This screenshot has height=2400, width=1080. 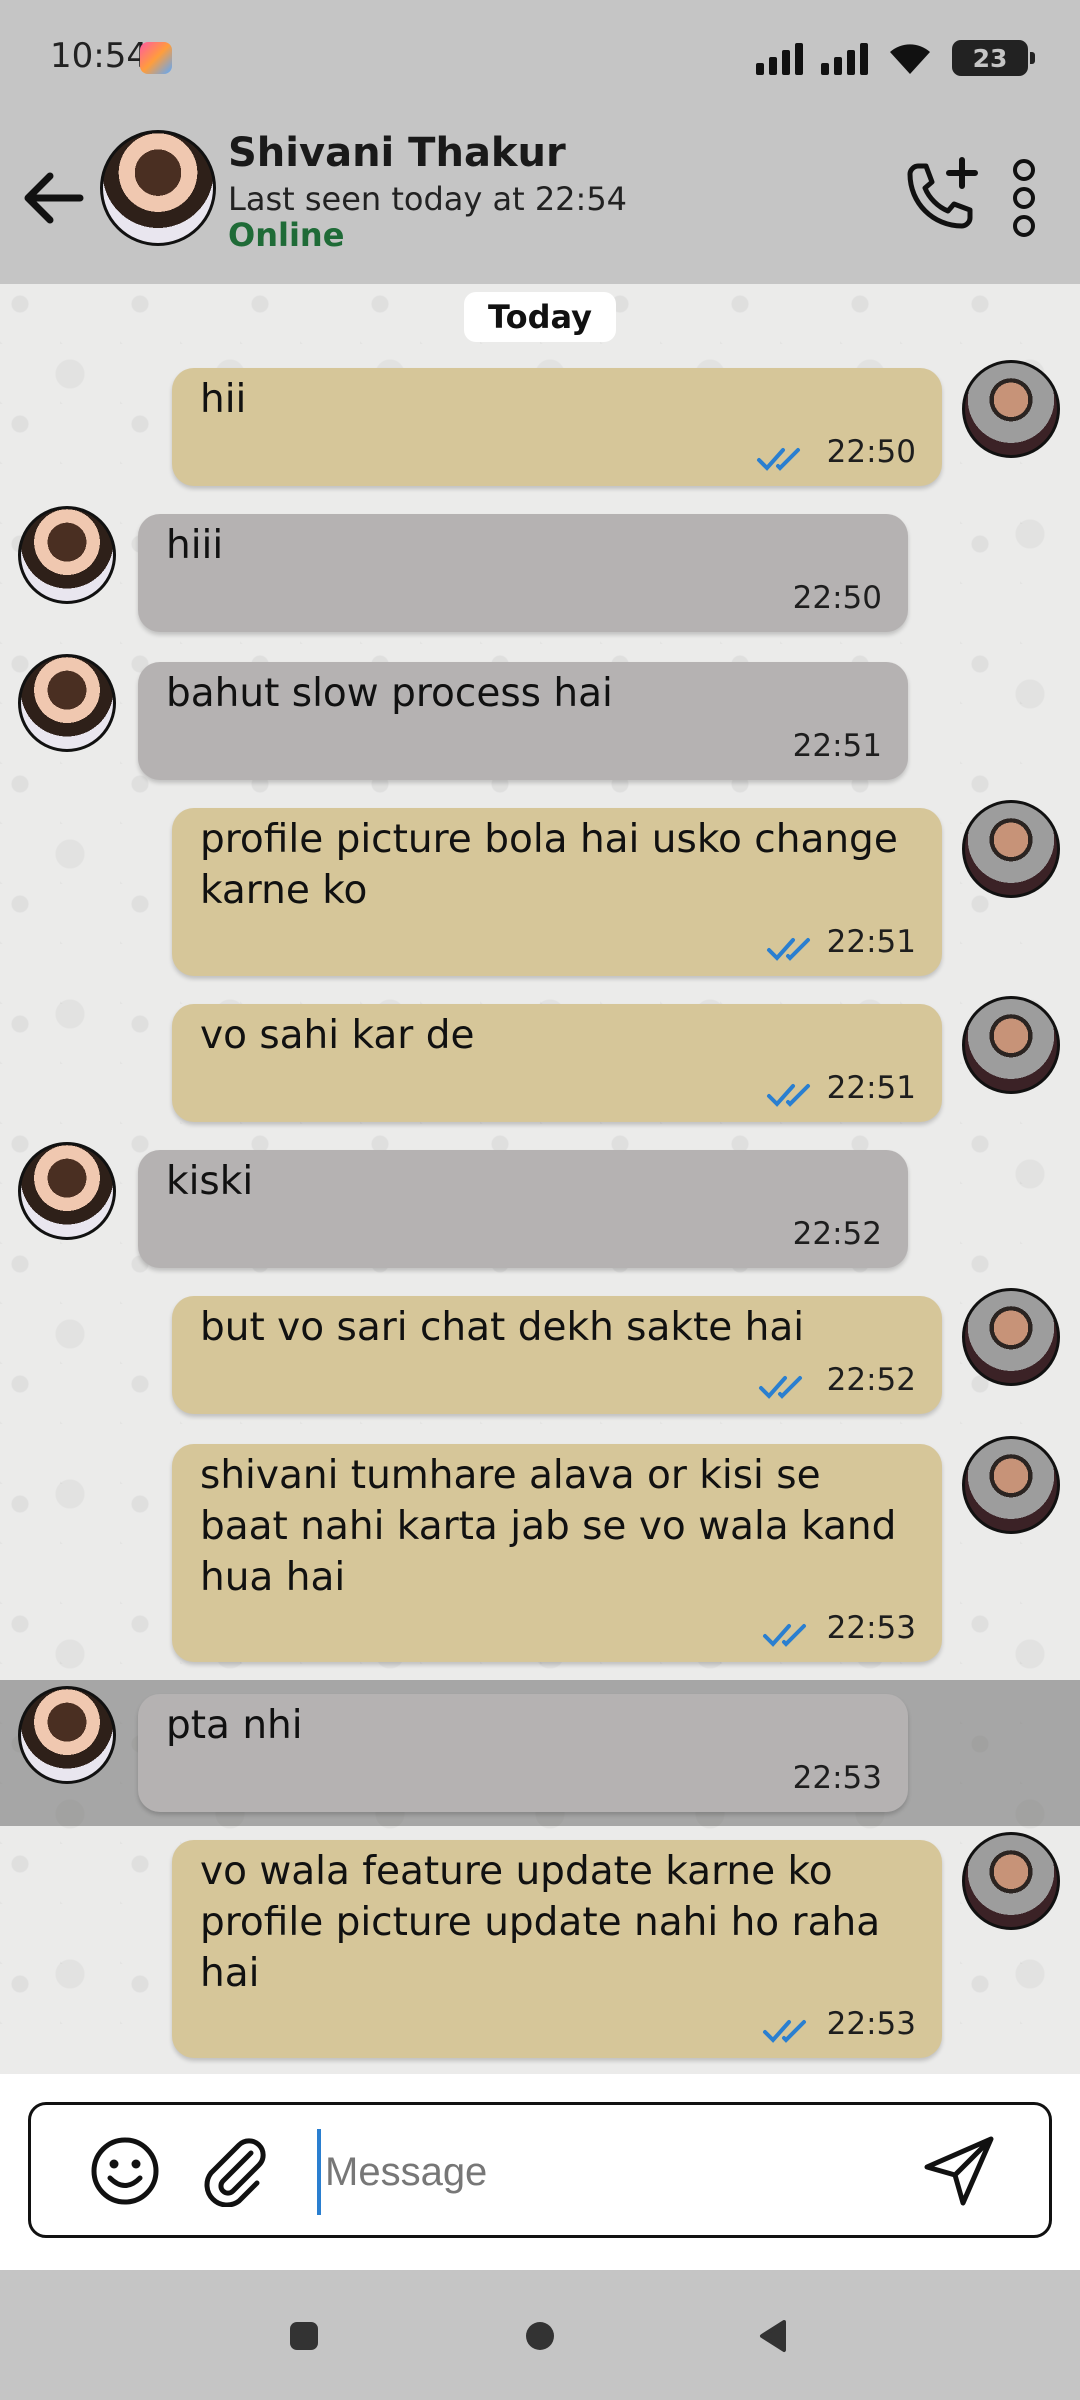 I want to click on home-button, so click(x=540, y=2336).